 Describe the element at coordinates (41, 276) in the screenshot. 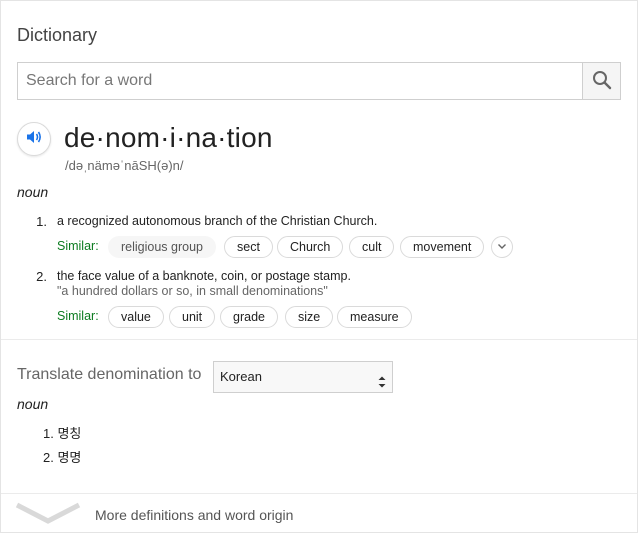

I see `definition-number: 2.` at that location.